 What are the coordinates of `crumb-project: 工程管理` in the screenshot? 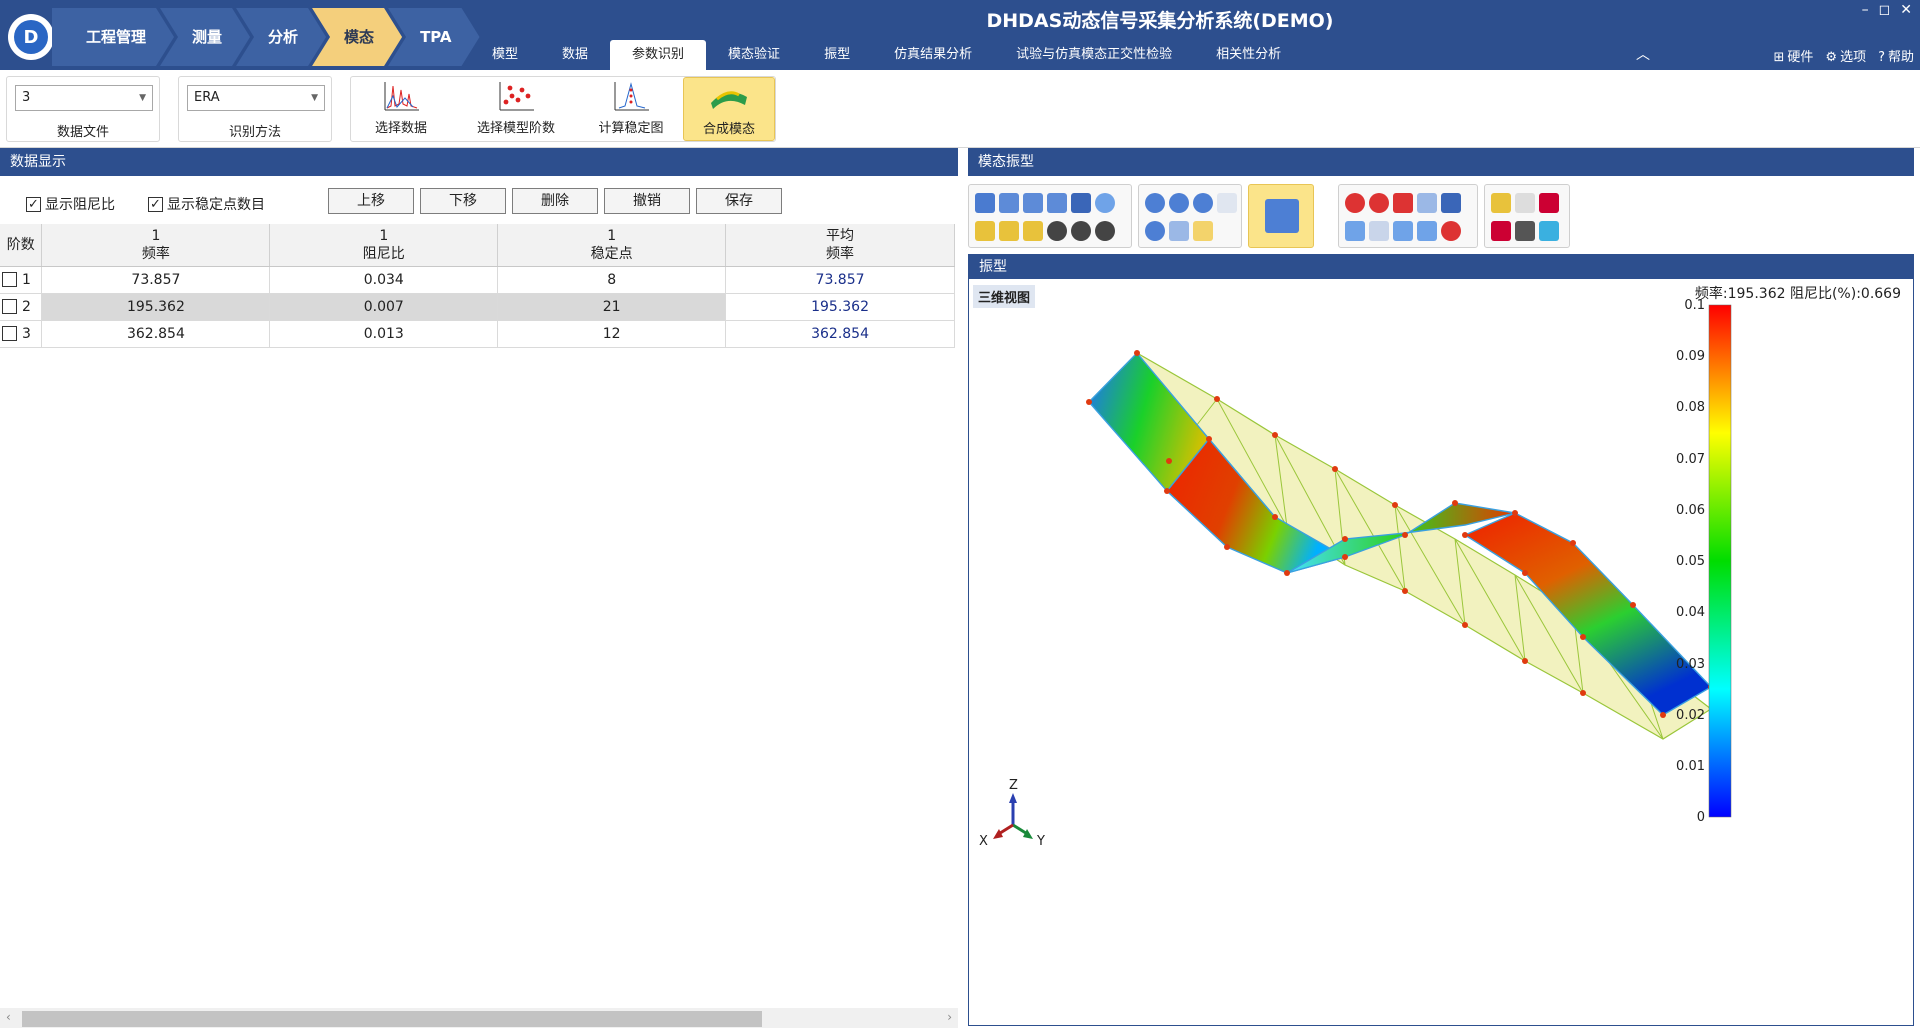 It's located at (113, 37).